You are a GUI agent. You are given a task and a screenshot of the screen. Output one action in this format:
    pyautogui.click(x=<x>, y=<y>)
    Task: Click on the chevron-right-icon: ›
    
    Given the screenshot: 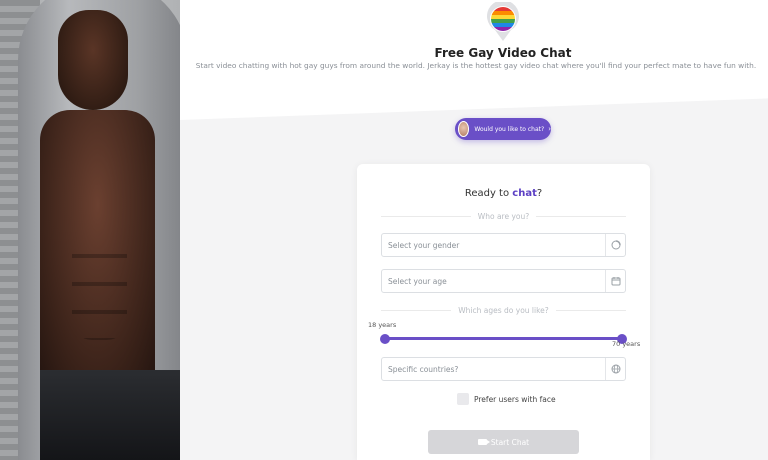 What is the action you would take?
    pyautogui.click(x=549, y=129)
    